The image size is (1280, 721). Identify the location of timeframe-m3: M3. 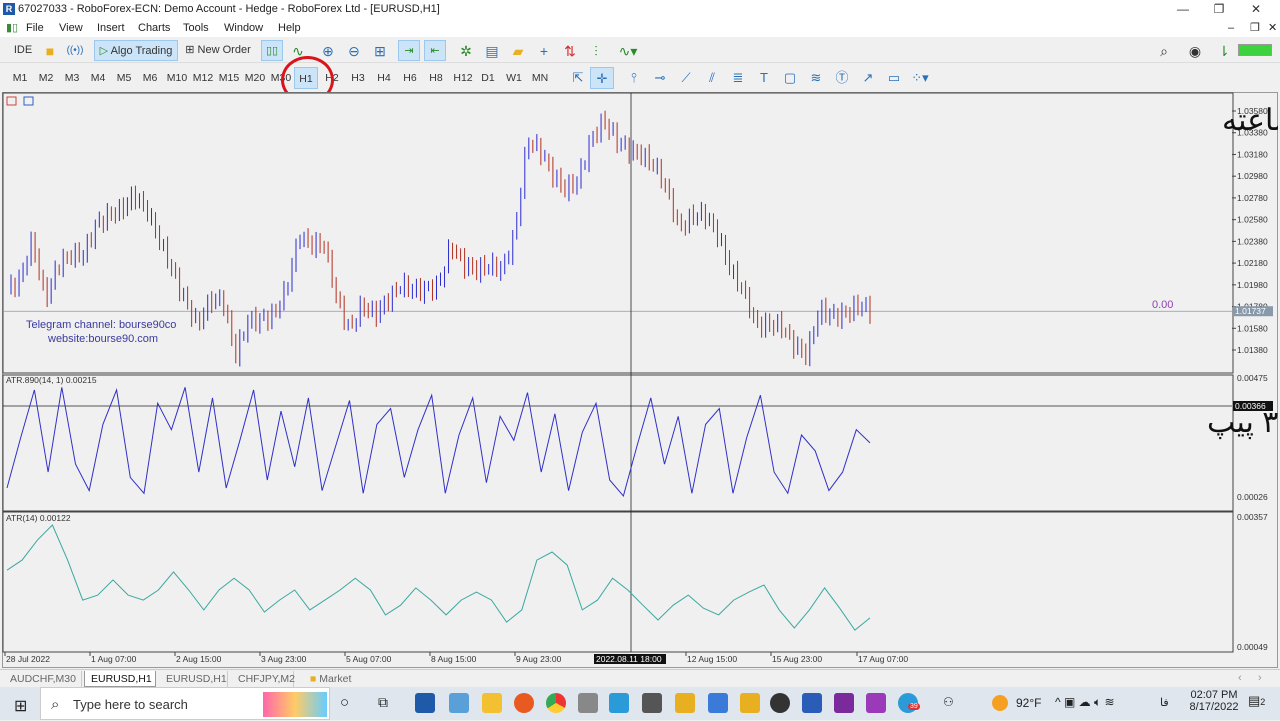
(72, 78).